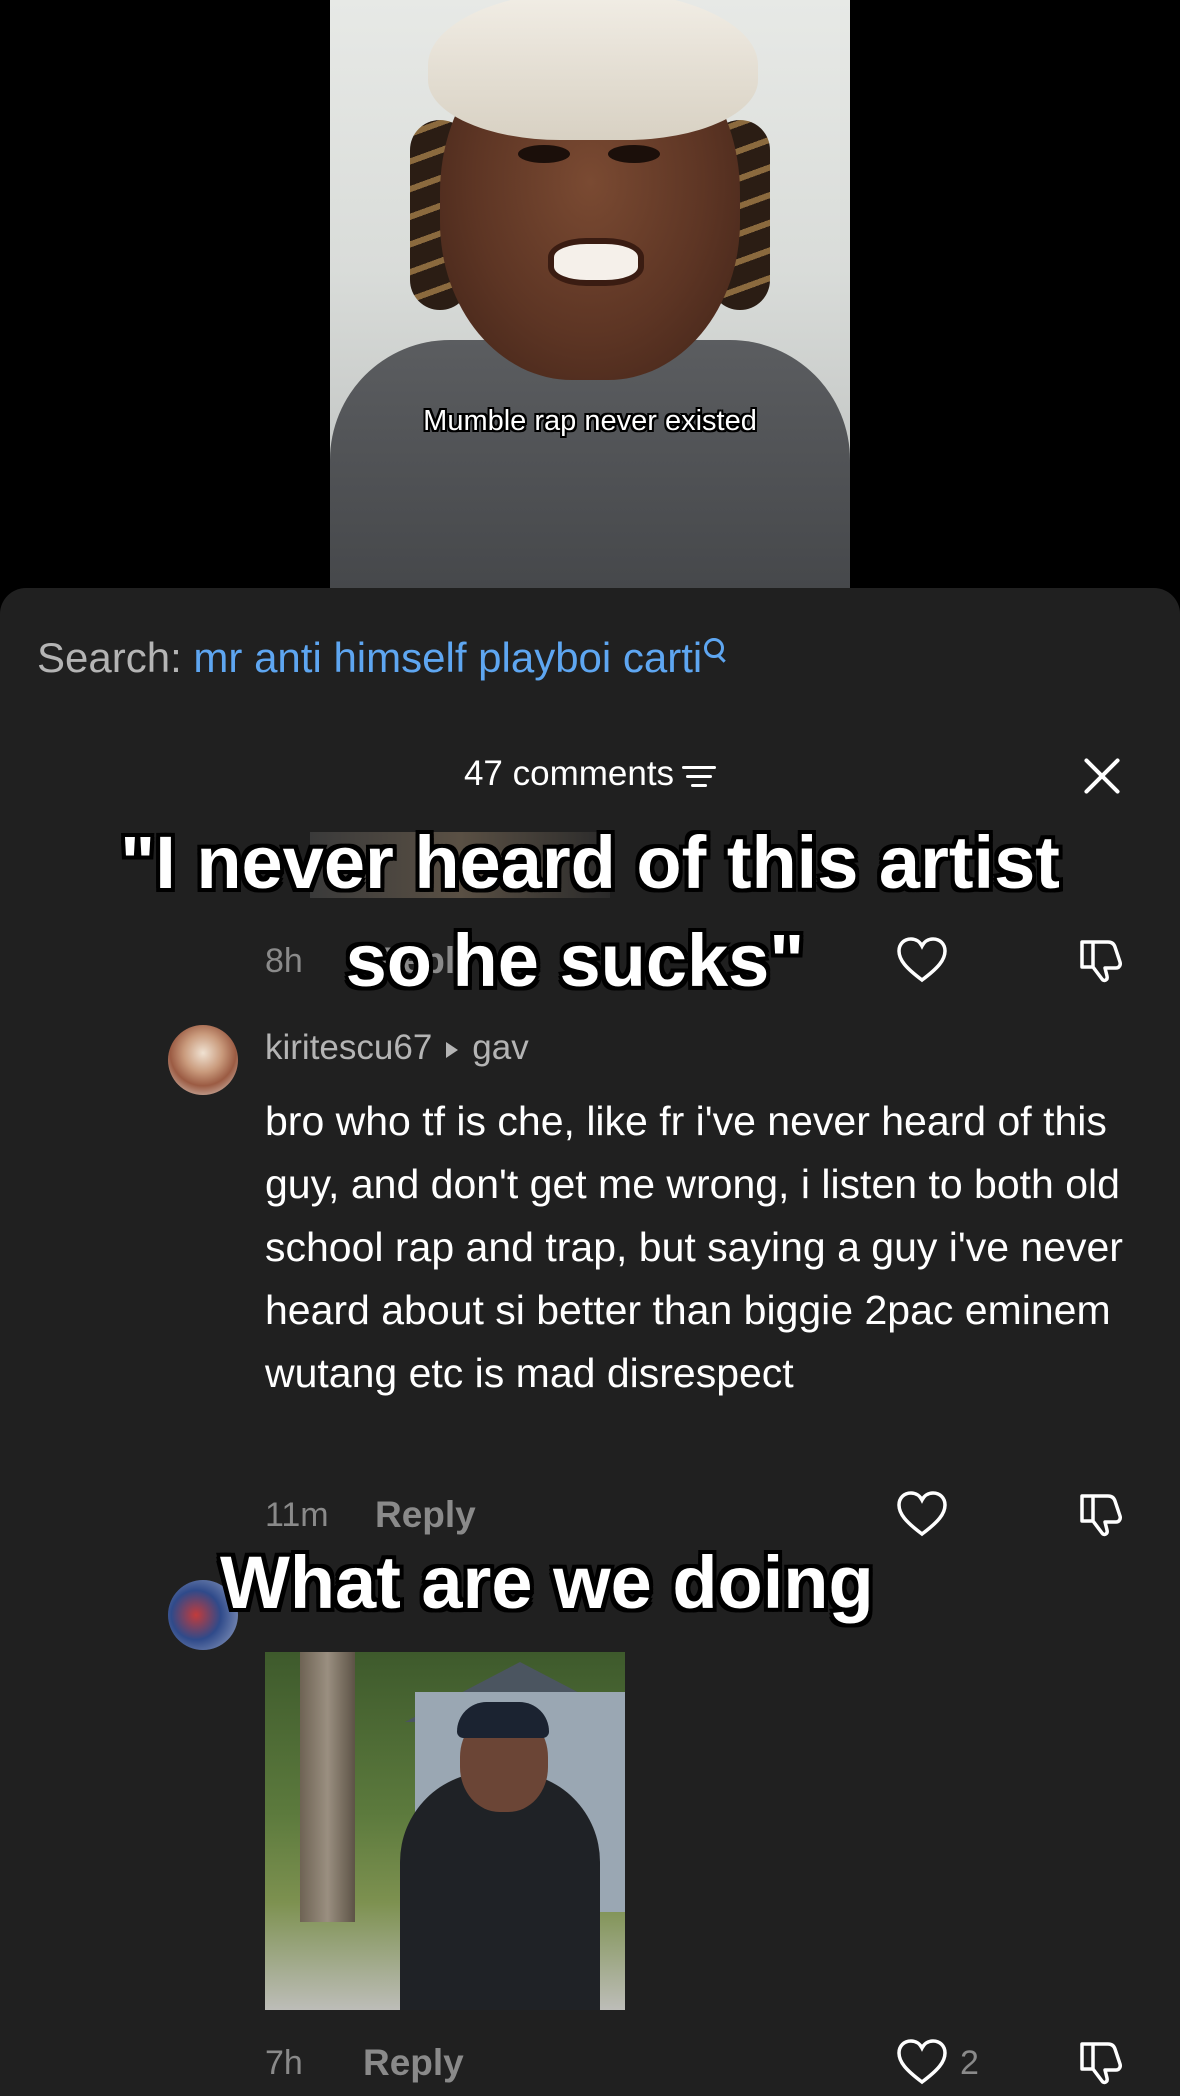 Image resolution: width=1180 pixels, height=2096 pixels. Describe the element at coordinates (447, 657) in the screenshot. I see `search-query: mr anti himself playboi carti` at that location.